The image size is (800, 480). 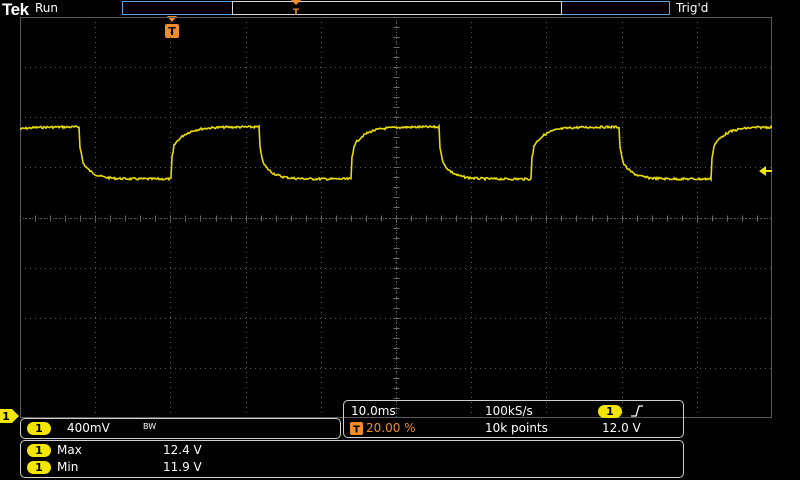 What do you see at coordinates (397, 8) in the screenshot?
I see `record-view-window` at bounding box center [397, 8].